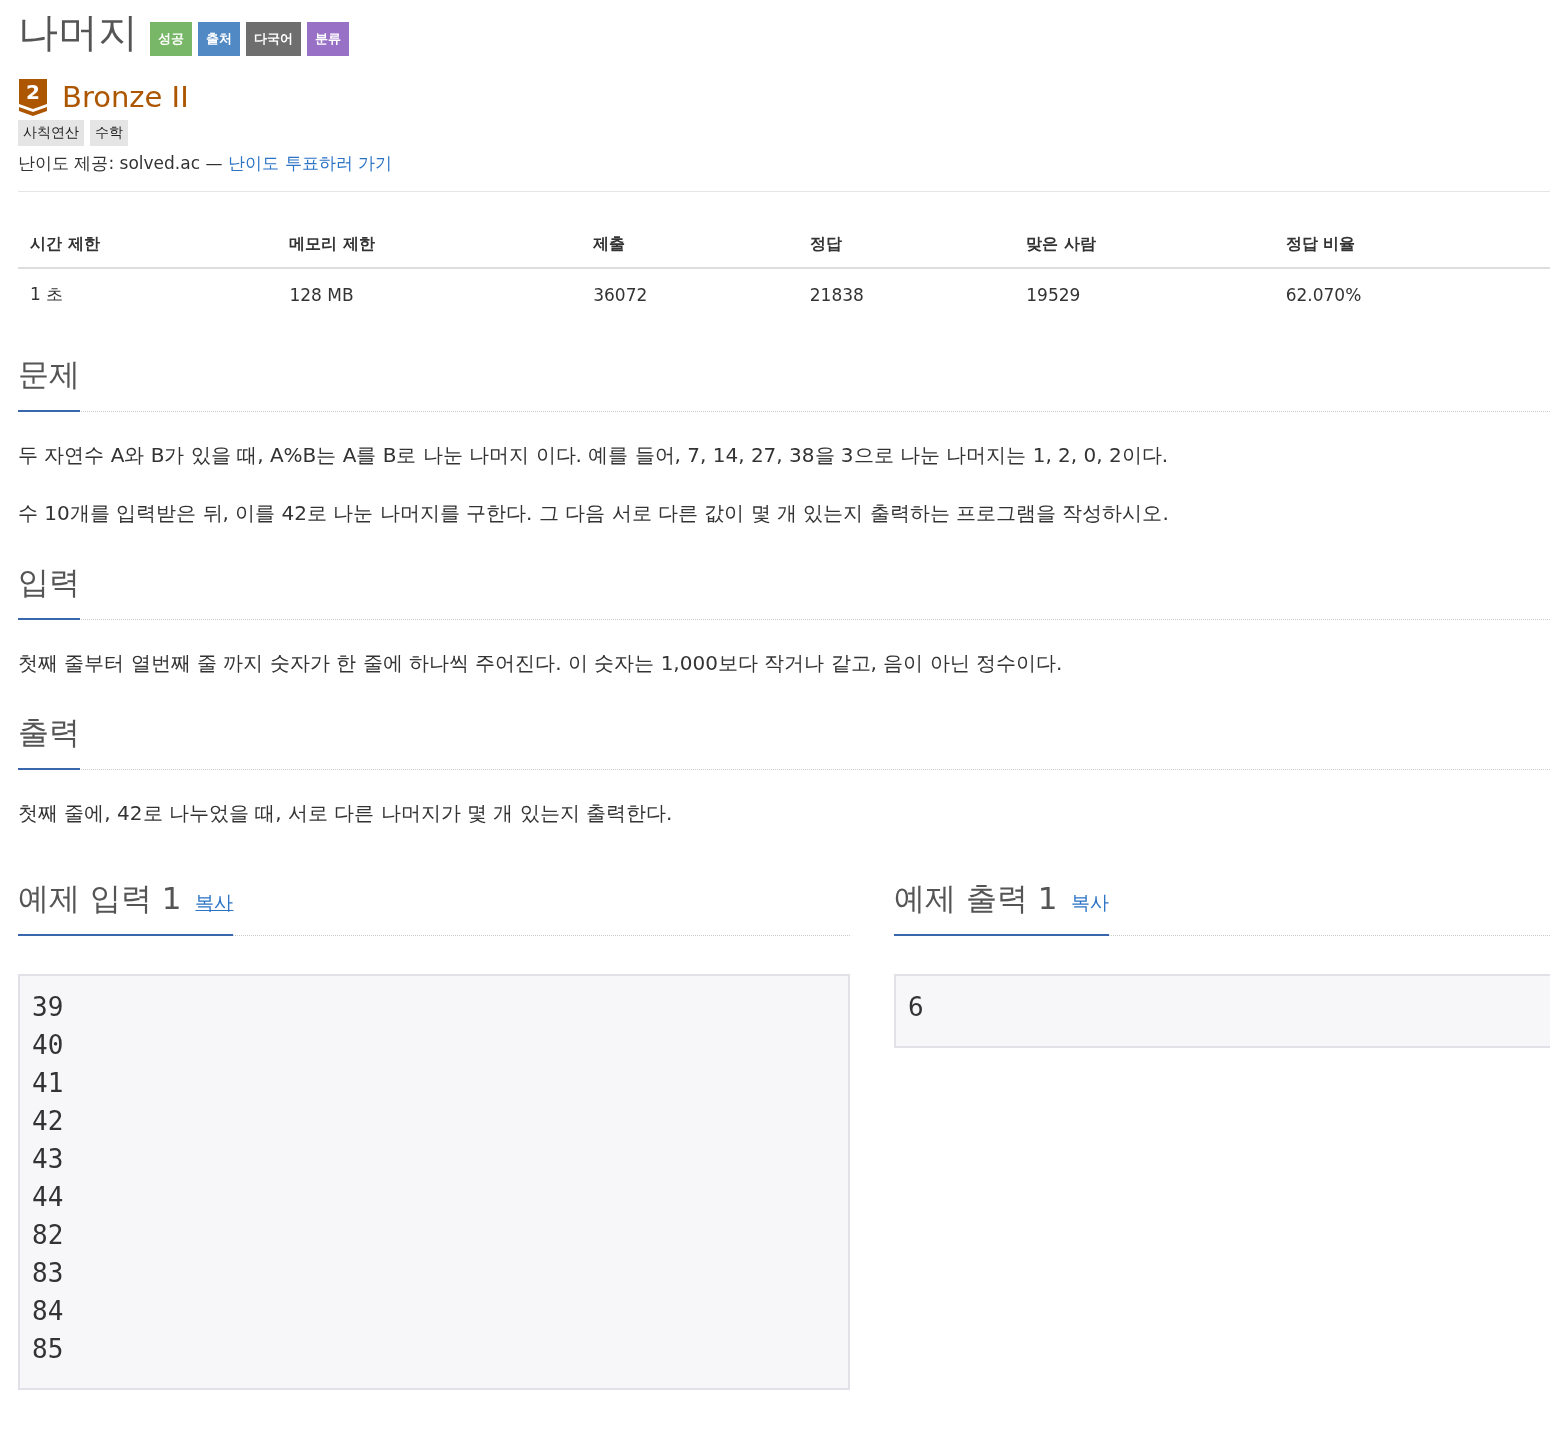 The height and width of the screenshot is (1440, 1550). I want to click on column-header: 정답 비율, so click(1411, 245).